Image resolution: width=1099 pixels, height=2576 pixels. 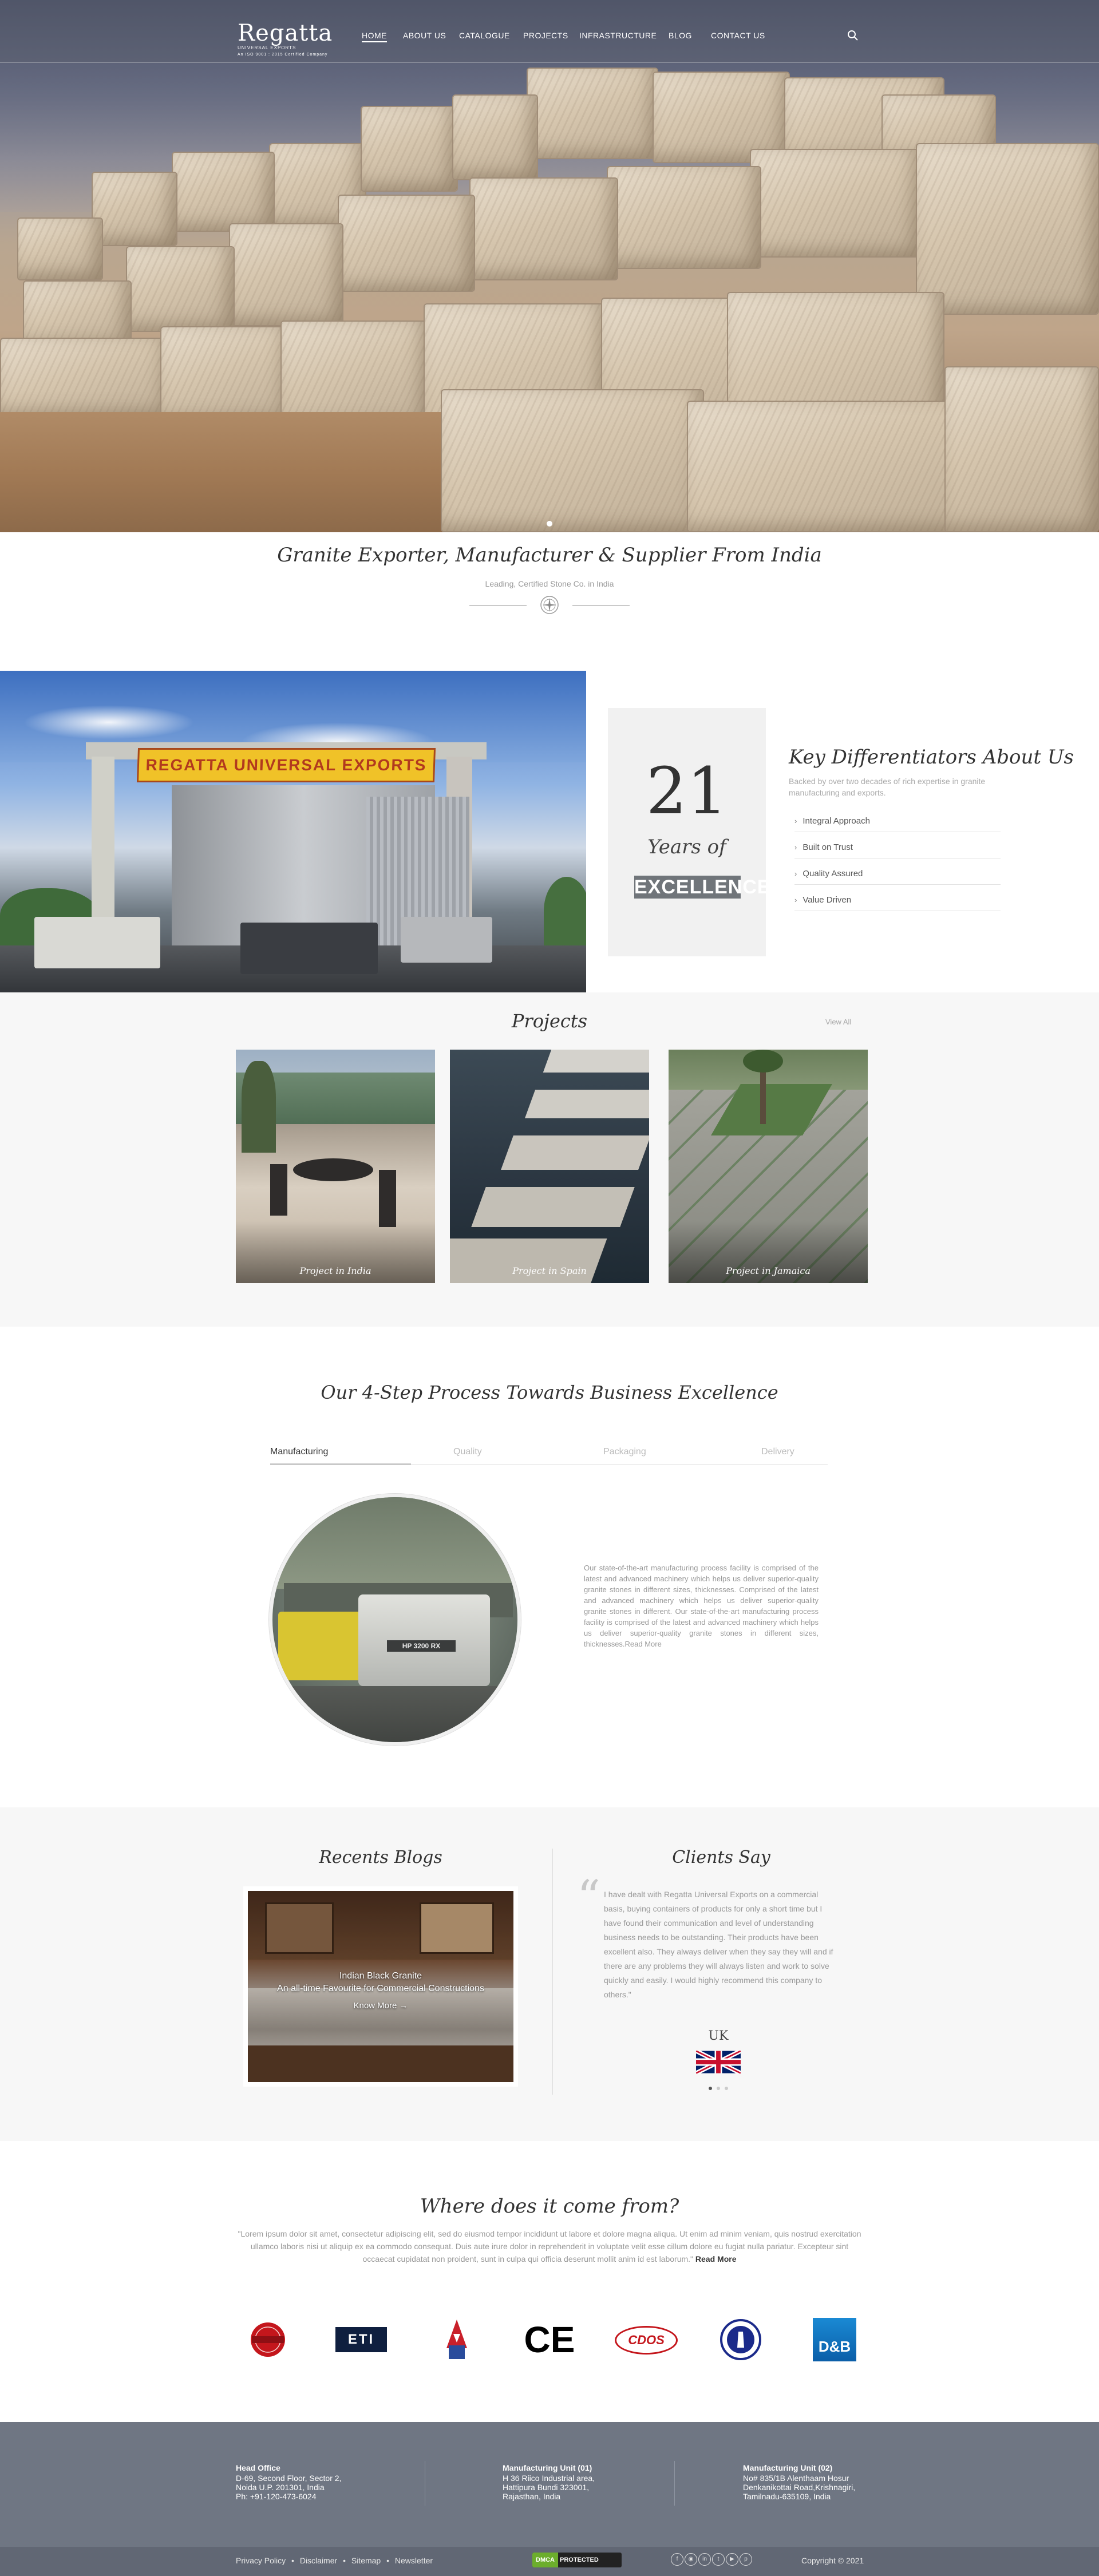 What do you see at coordinates (777, 1452) in the screenshot?
I see `tab-delivery: Delivery` at bounding box center [777, 1452].